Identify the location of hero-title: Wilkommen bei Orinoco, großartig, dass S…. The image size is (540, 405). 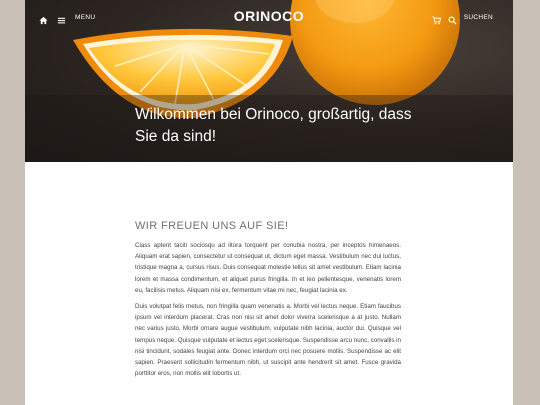
(273, 125).